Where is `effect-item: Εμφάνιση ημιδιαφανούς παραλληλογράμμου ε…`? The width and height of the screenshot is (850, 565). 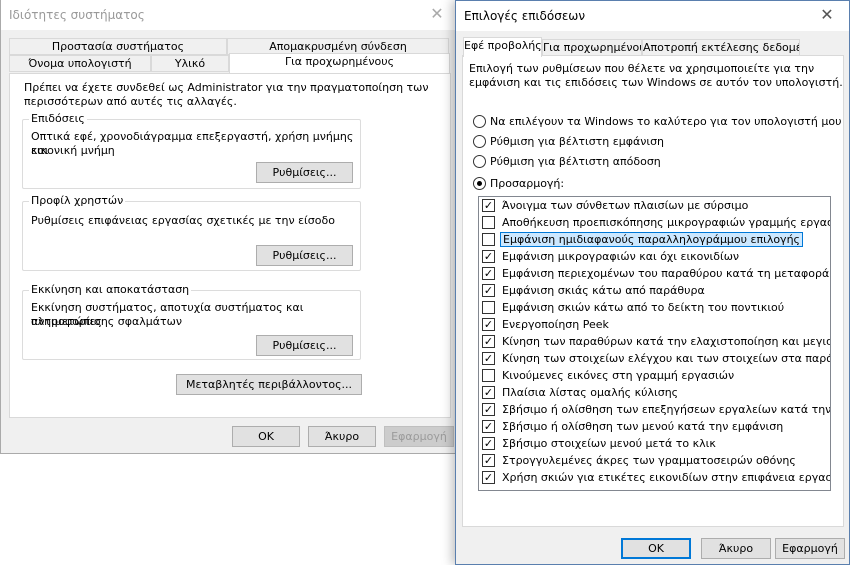
effect-item: Εμφάνιση ημιδιαφανούς παραλληλογράμμου ε… is located at coordinates (656, 240).